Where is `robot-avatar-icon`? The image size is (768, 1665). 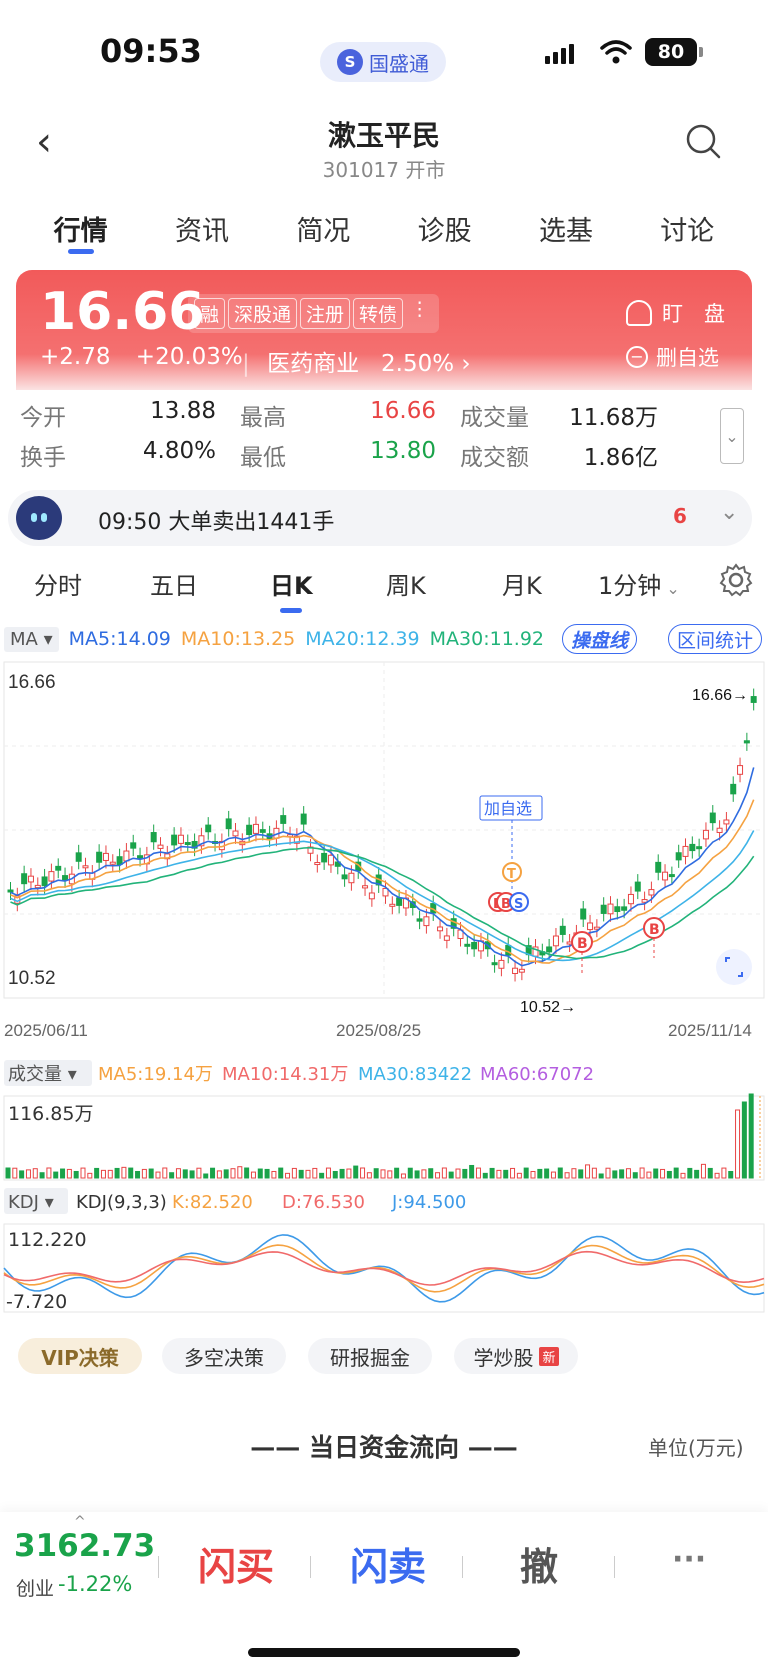 robot-avatar-icon is located at coordinates (39, 518).